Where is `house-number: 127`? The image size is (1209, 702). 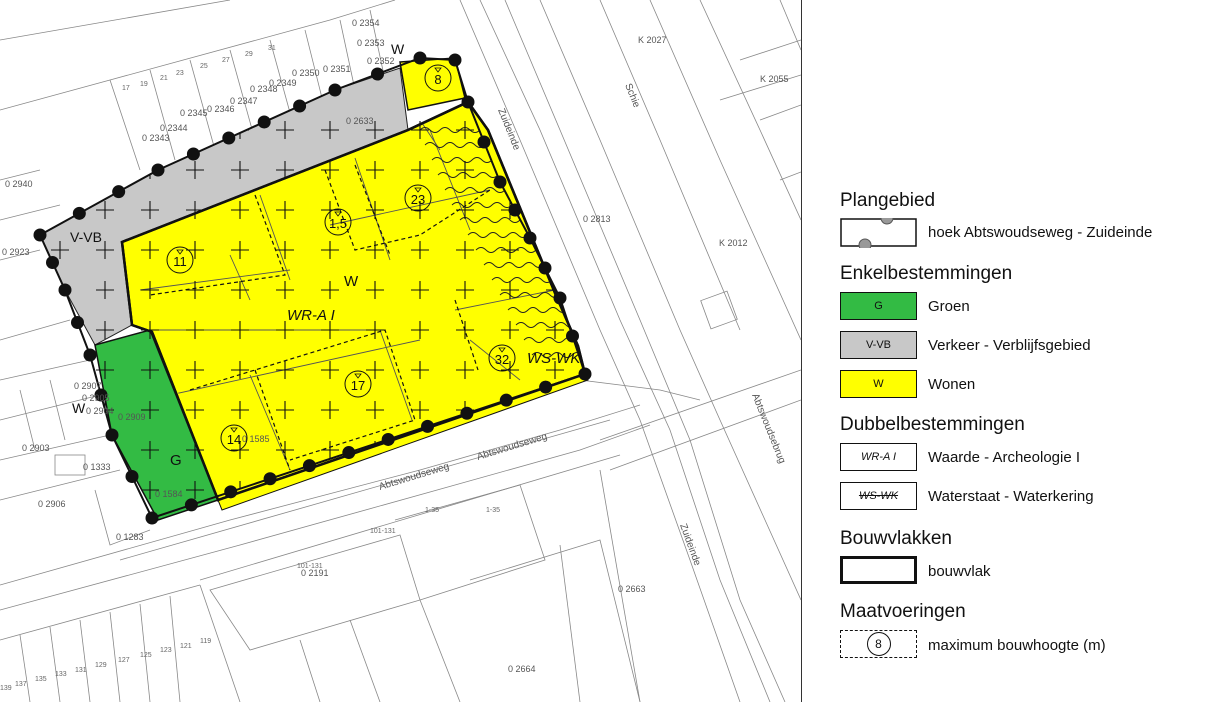 house-number: 127 is located at coordinates (124, 660).